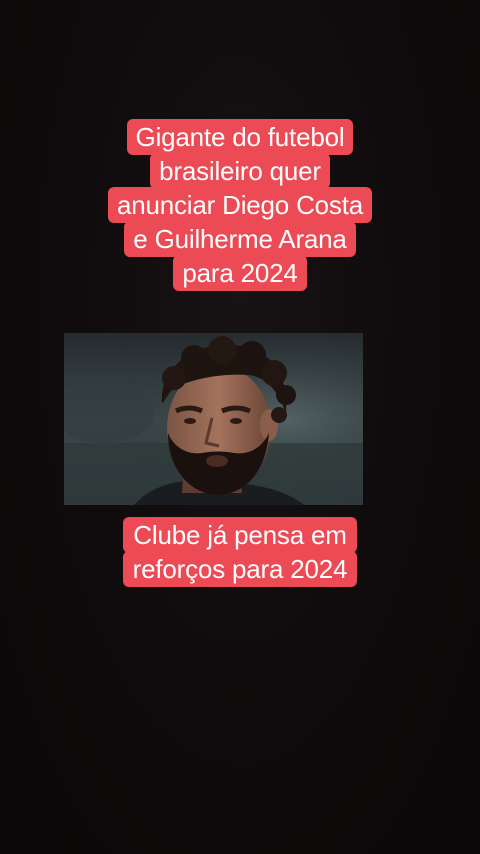 This screenshot has width=480, height=854. Describe the element at coordinates (213, 419) in the screenshot. I see `player-photo` at that location.